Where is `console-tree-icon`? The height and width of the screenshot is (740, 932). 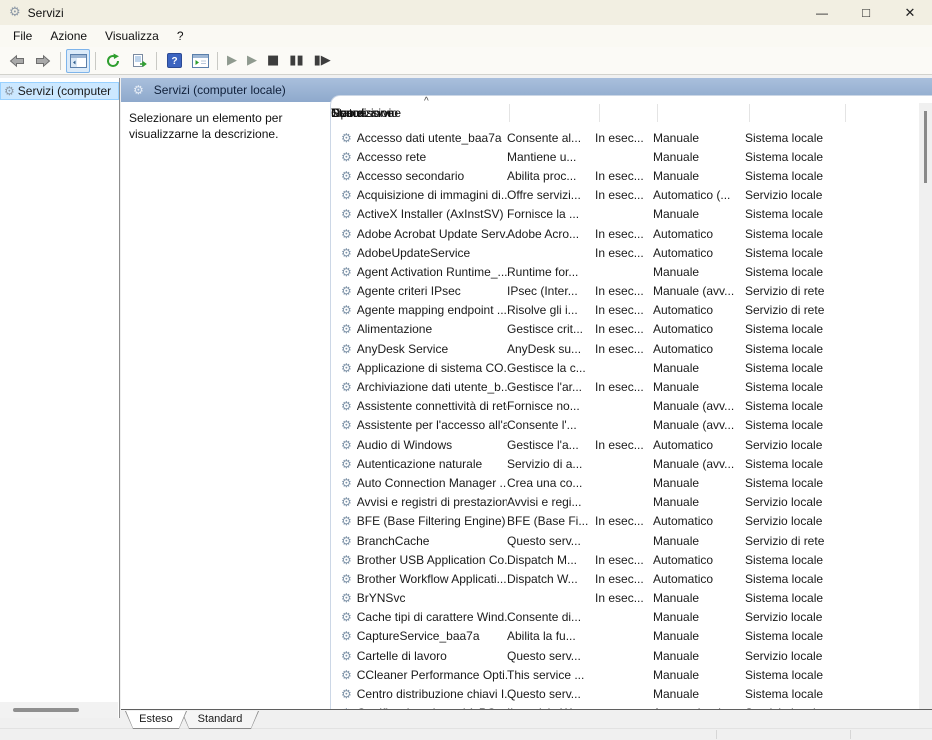 console-tree-icon is located at coordinates (78, 60).